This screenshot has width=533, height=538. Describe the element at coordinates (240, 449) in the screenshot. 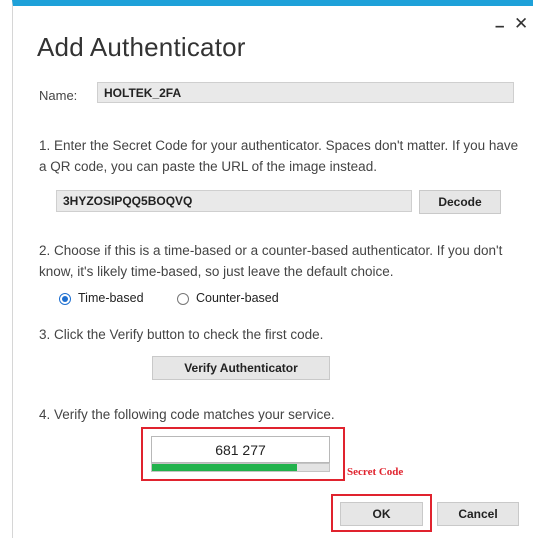

I see `verification-code-display: 681 277` at that location.